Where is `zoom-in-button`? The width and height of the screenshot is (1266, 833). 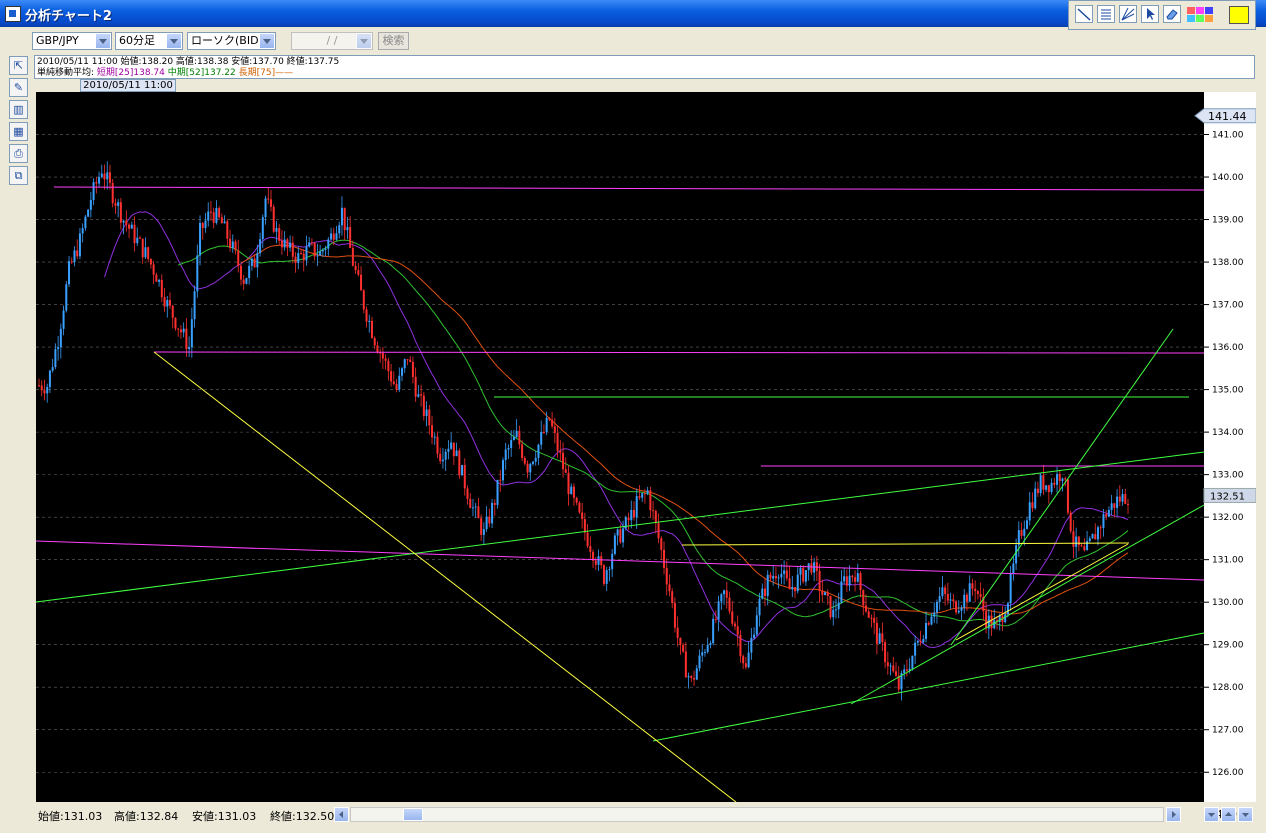
zoom-in-button is located at coordinates (1228, 814).